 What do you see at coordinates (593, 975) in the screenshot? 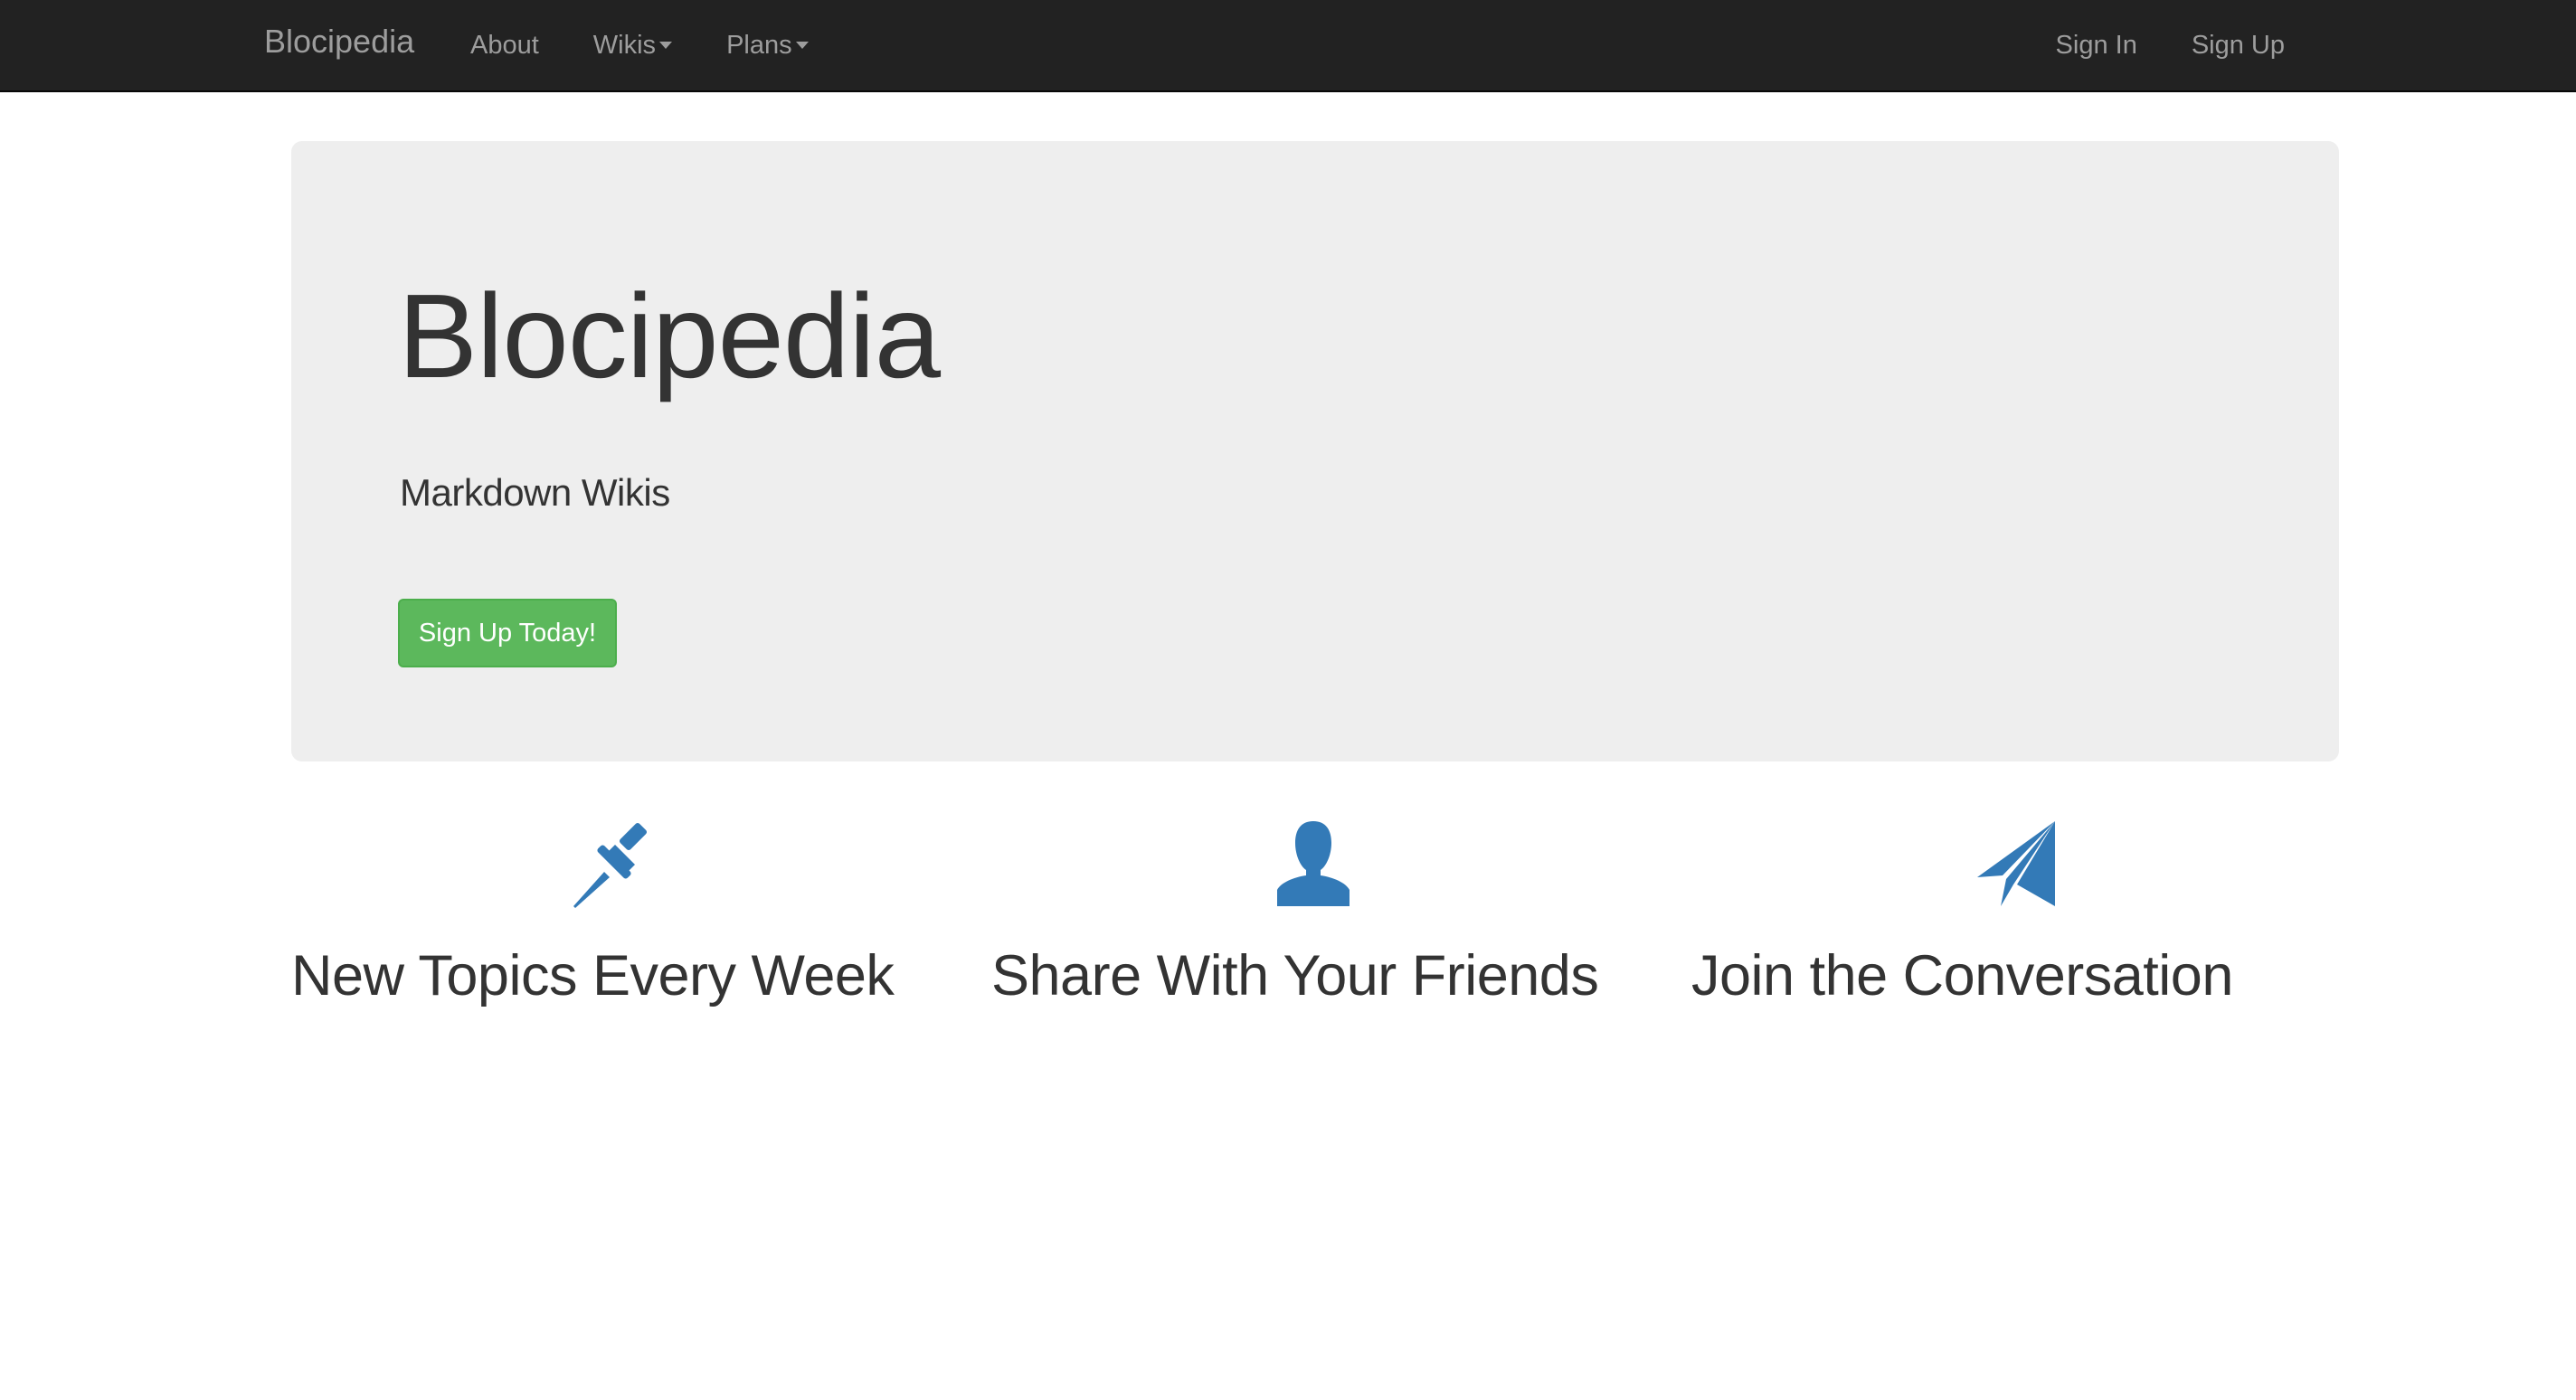
I see `feature-title-new-topics: New Topics Every Week` at bounding box center [593, 975].